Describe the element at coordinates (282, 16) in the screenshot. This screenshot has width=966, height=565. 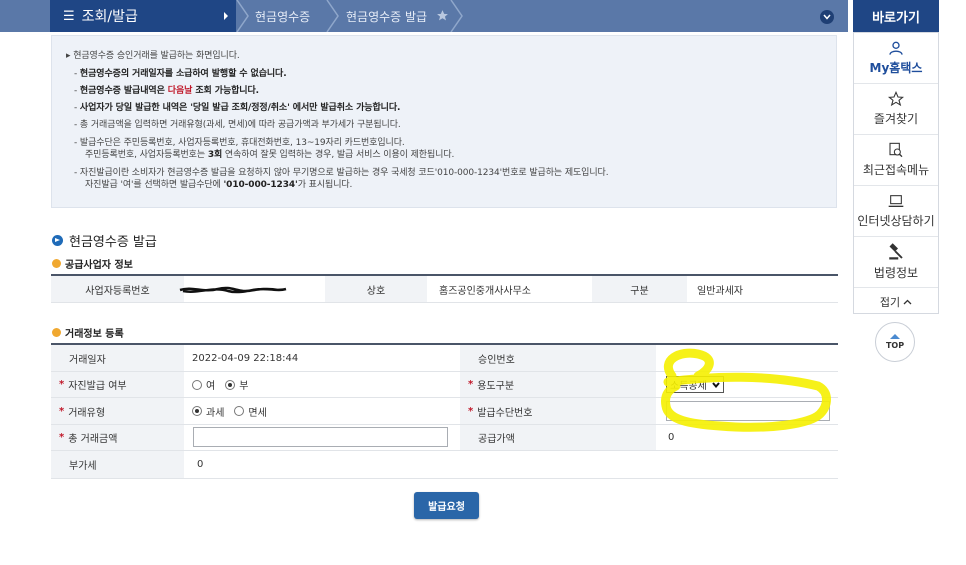
I see `breadcrumb-item-1: 현금영수증` at that location.